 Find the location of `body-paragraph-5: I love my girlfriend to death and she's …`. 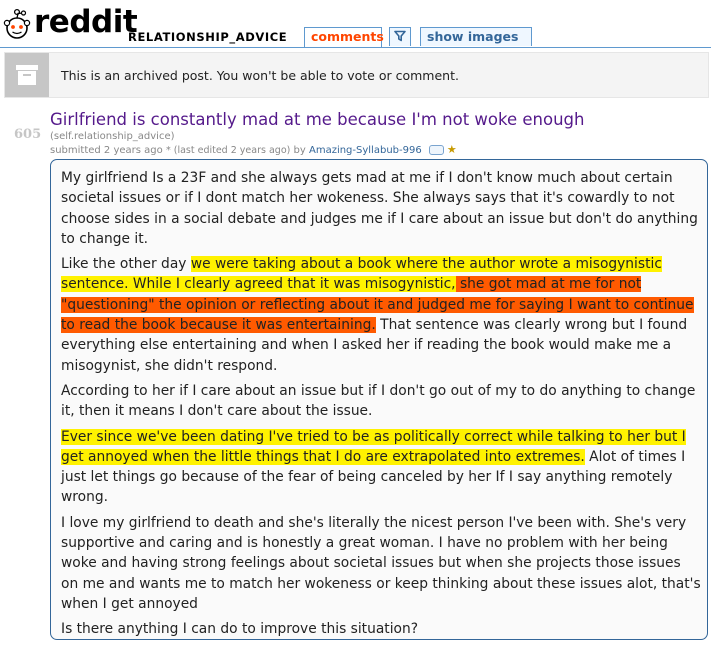

body-paragraph-5: I love my girlfriend to death and she's … is located at coordinates (381, 563).